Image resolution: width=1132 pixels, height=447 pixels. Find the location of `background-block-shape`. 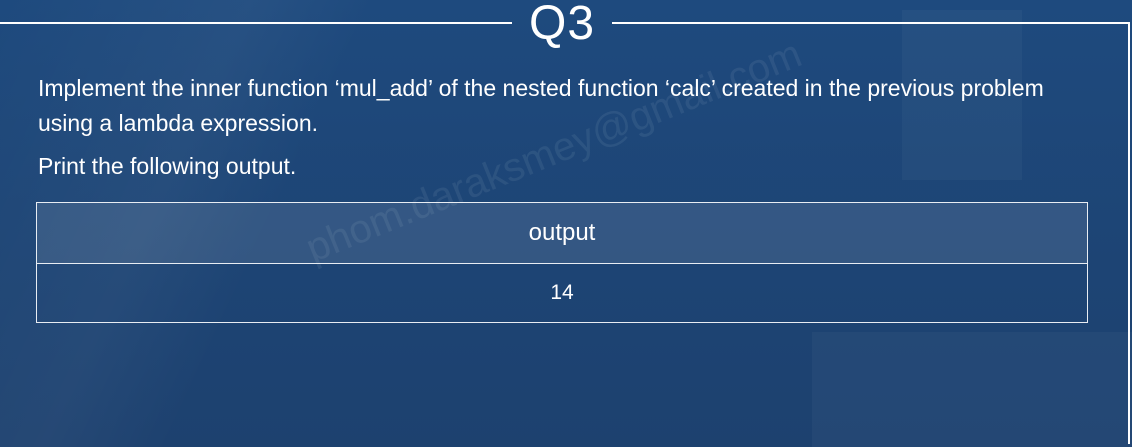

background-block-shape is located at coordinates (972, 389).